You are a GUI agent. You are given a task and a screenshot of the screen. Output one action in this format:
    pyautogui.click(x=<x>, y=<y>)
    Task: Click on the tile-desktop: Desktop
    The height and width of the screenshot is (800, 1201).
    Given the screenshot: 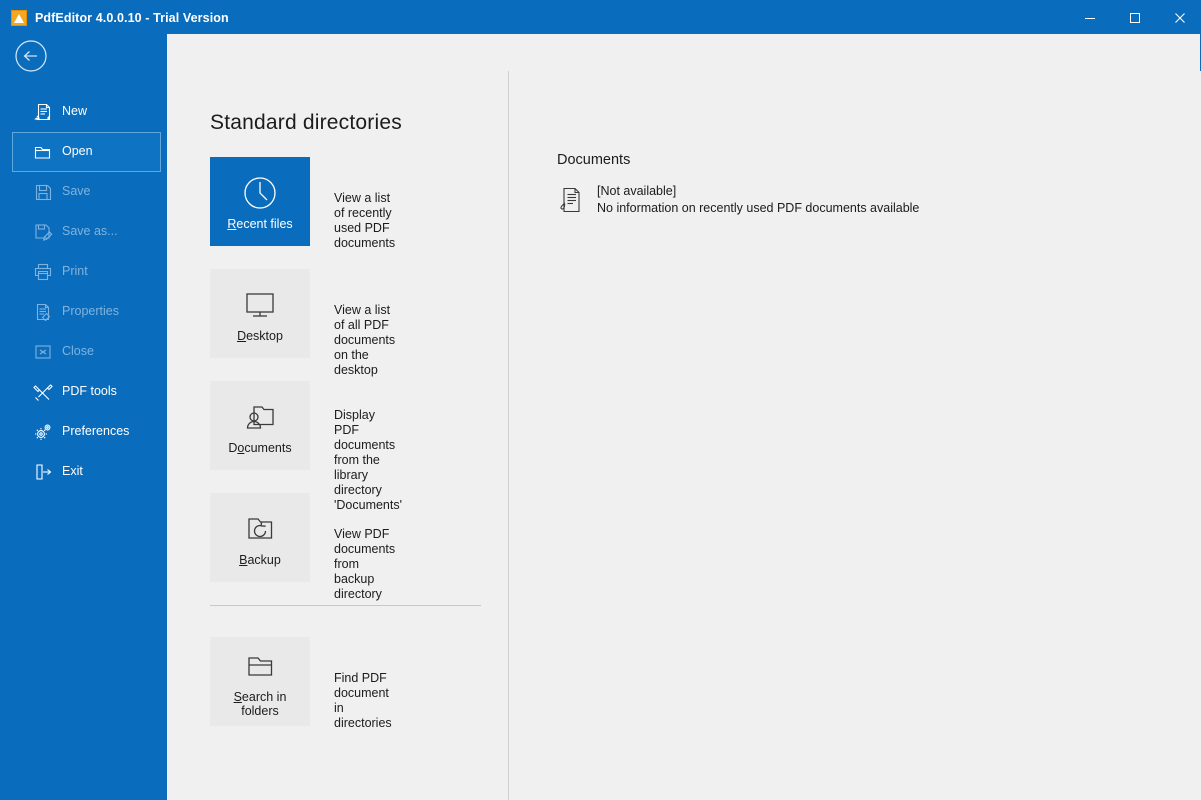 What is the action you would take?
    pyautogui.click(x=260, y=313)
    